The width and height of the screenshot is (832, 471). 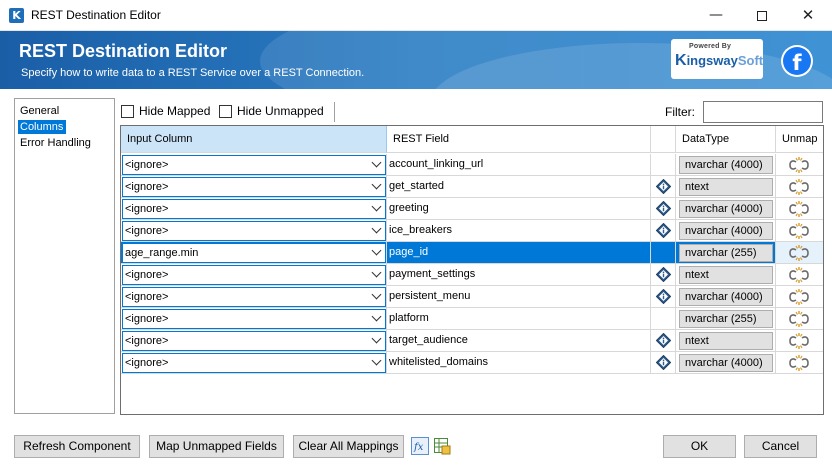 What do you see at coordinates (334, 112) in the screenshot?
I see `toolbar-separator` at bounding box center [334, 112].